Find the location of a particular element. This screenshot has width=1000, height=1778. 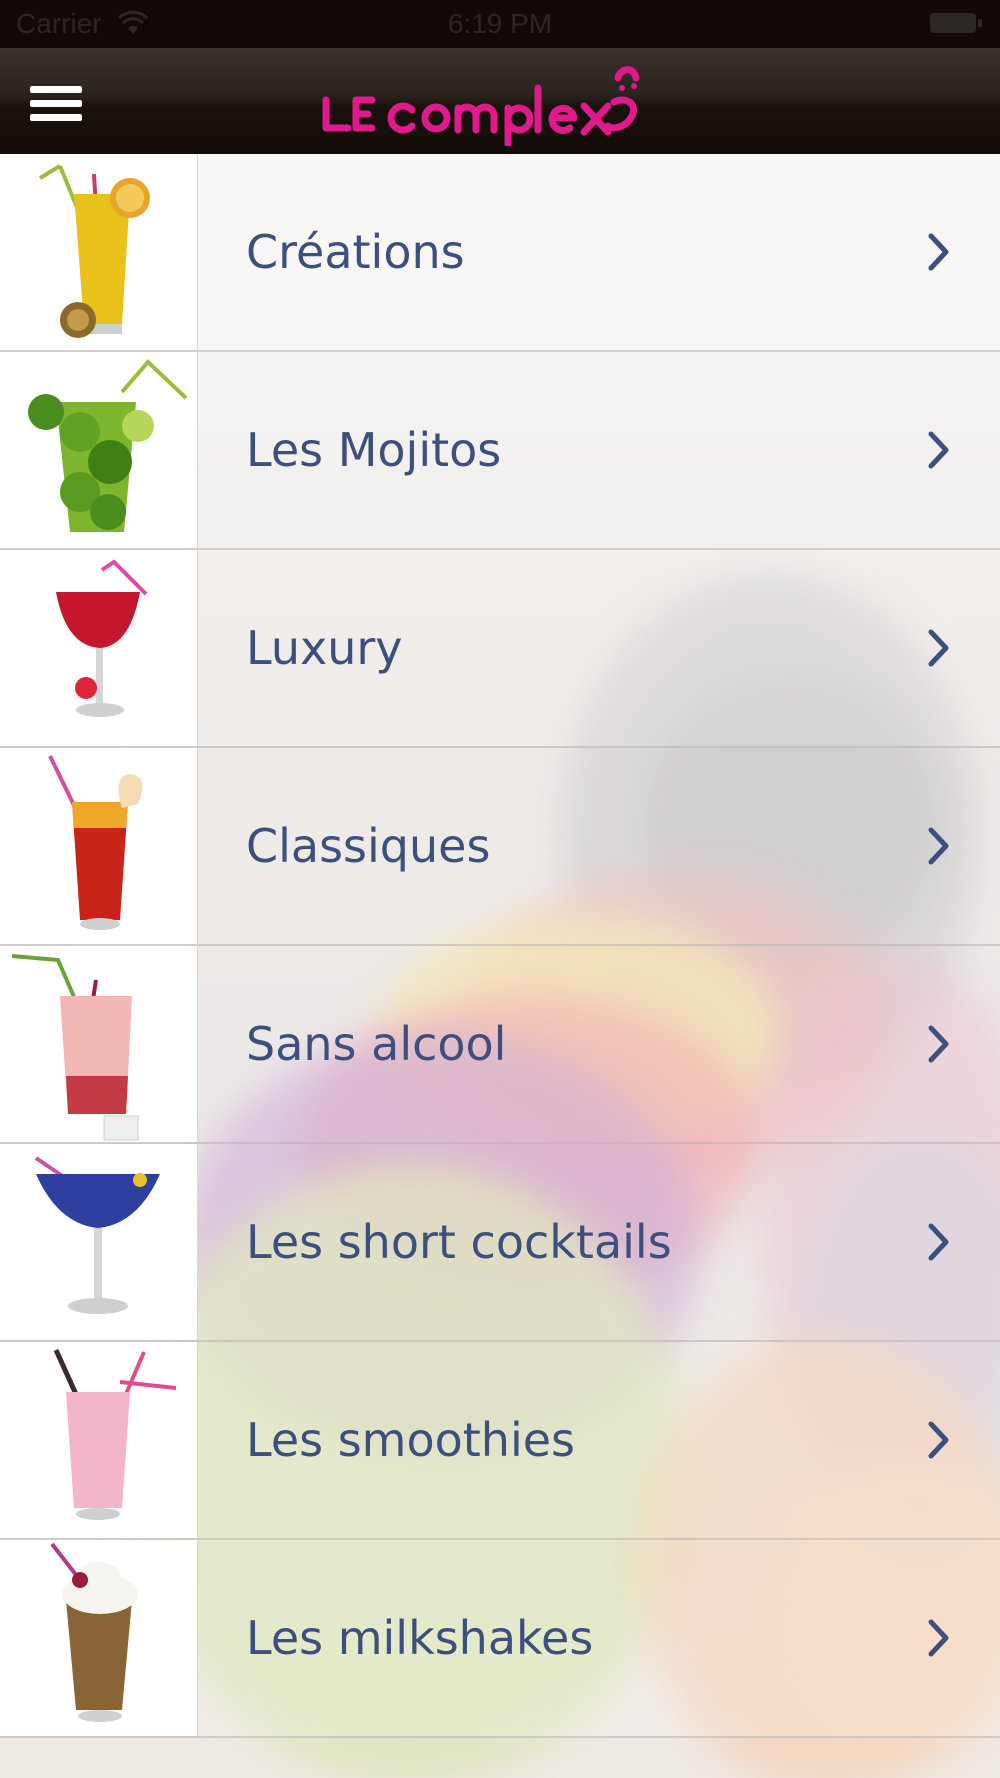

item-label: Les short cocktails is located at coordinates (459, 1242).